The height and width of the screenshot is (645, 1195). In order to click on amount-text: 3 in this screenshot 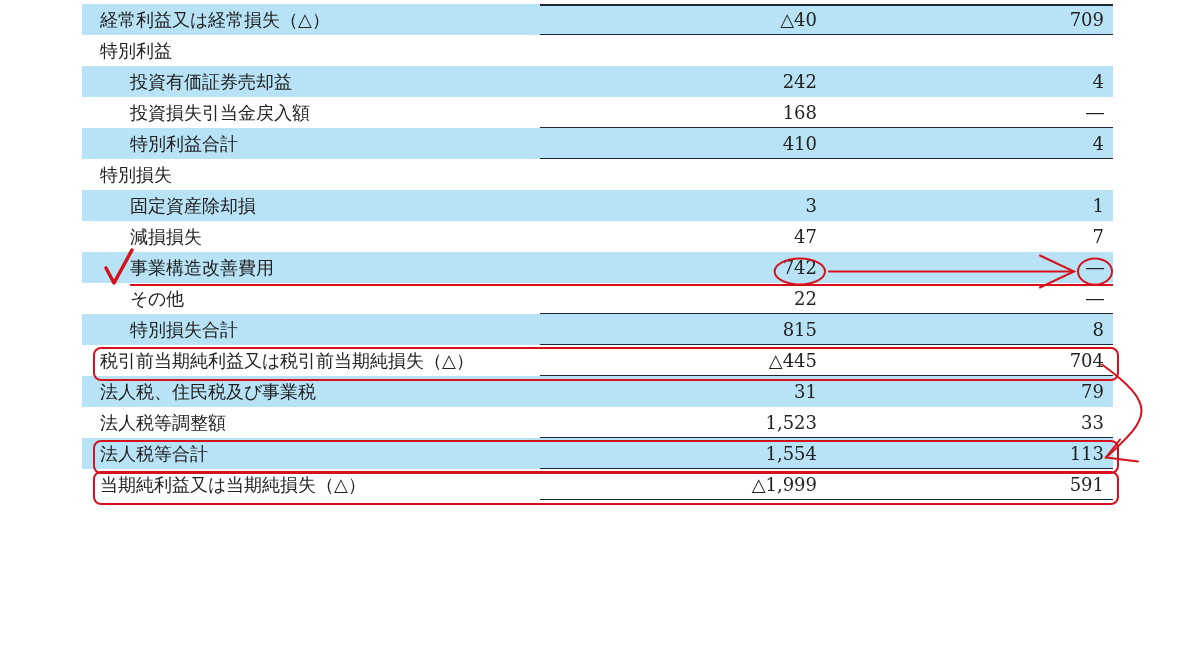, I will do `click(811, 205)`.